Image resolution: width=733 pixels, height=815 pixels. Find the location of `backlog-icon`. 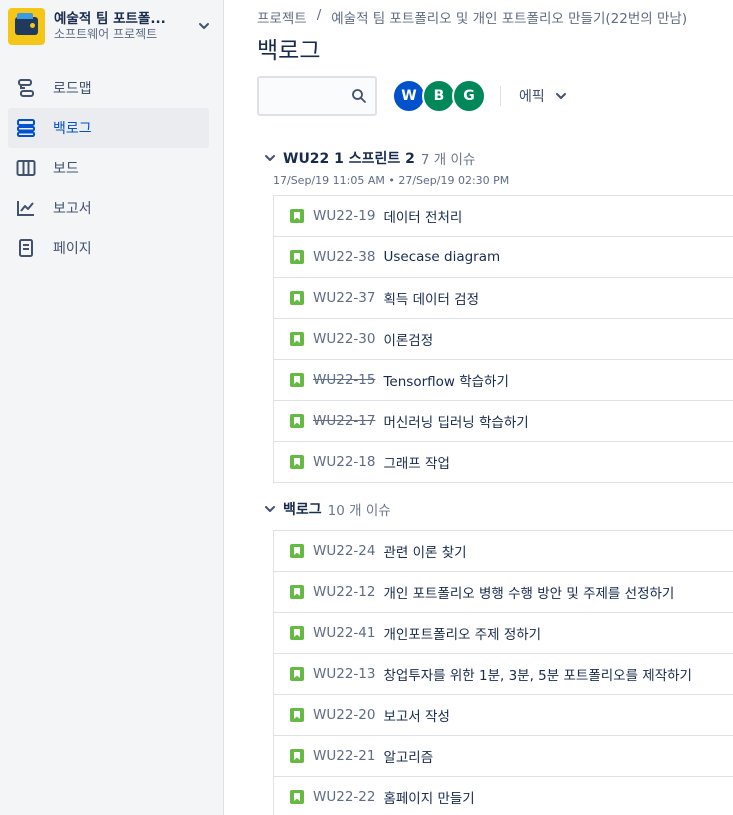

backlog-icon is located at coordinates (26, 128).